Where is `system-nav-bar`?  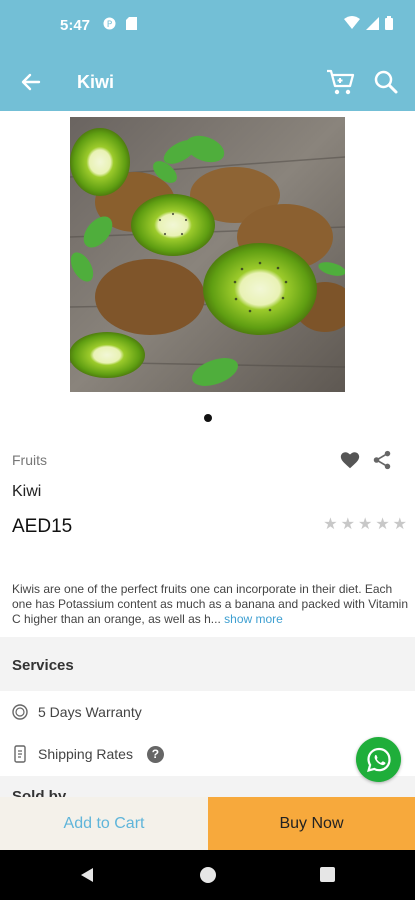
system-nav-bar is located at coordinates (207, 875).